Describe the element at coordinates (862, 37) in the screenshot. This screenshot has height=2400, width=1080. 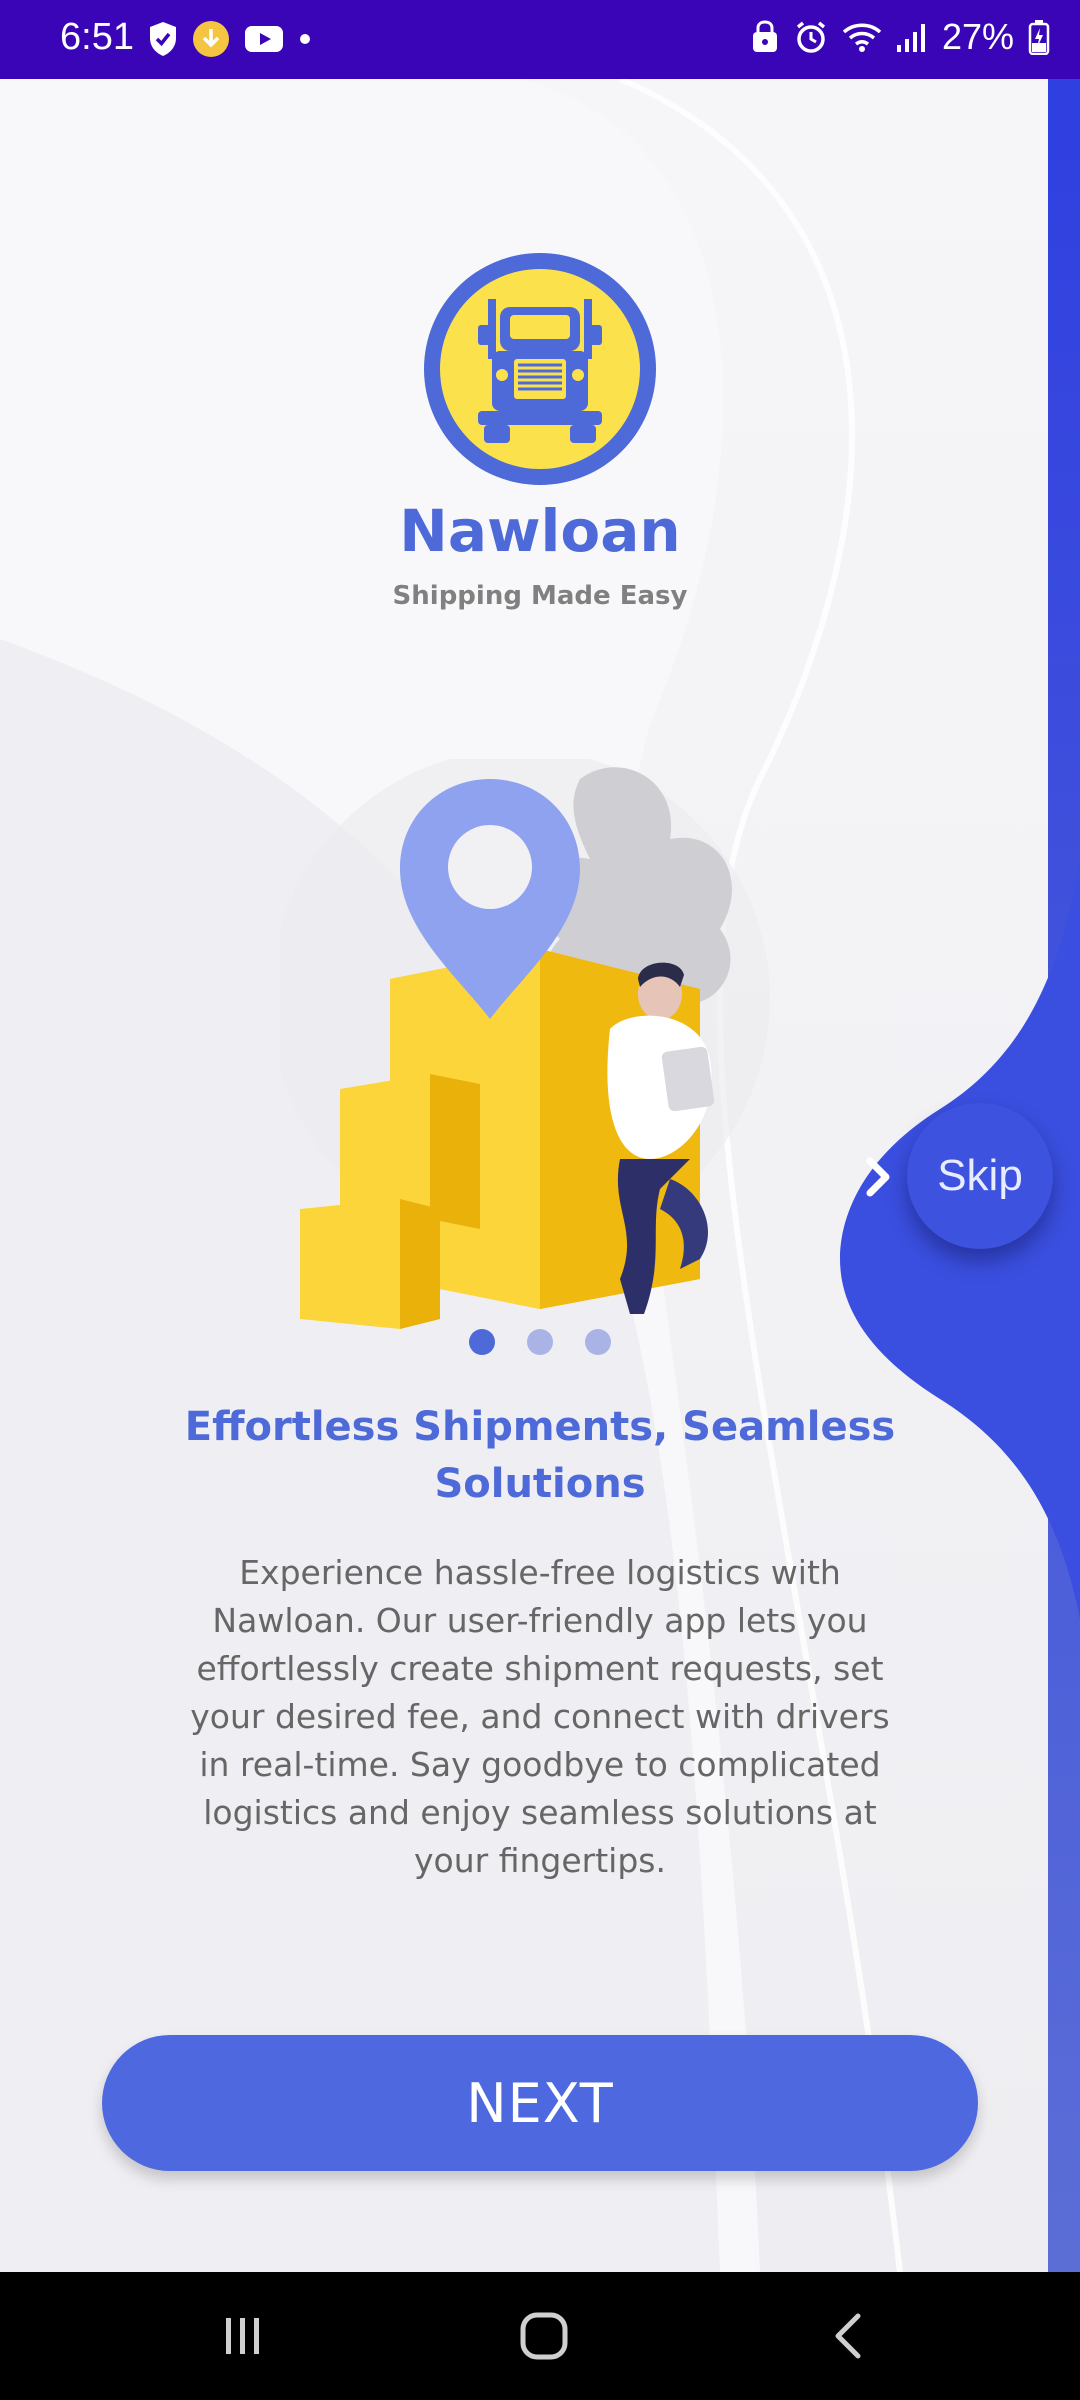
I see `wifi-icon` at that location.